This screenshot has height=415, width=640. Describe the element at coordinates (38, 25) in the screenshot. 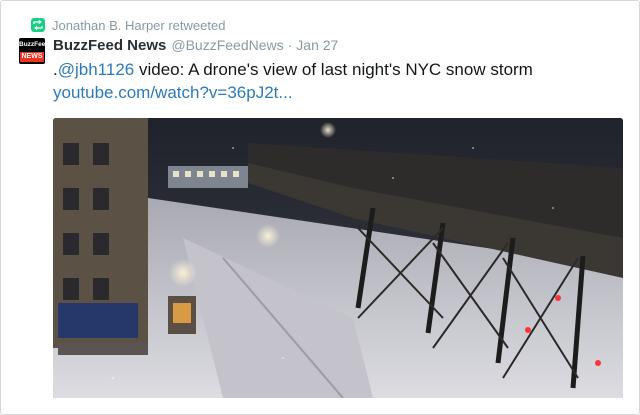

I see `retweet-icon` at that location.